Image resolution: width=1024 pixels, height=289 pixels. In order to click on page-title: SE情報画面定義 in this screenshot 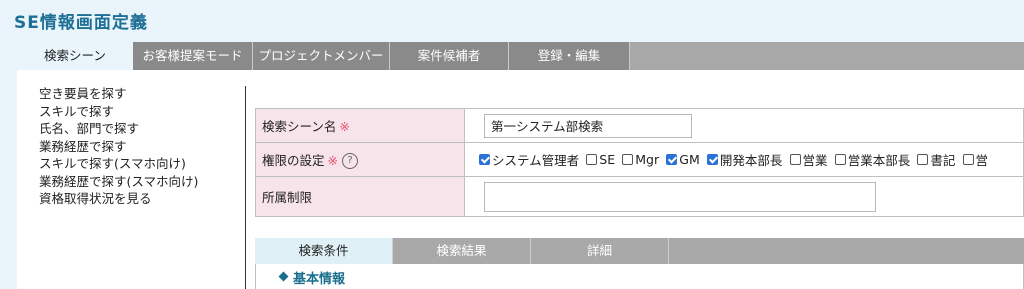, I will do `click(81, 23)`.